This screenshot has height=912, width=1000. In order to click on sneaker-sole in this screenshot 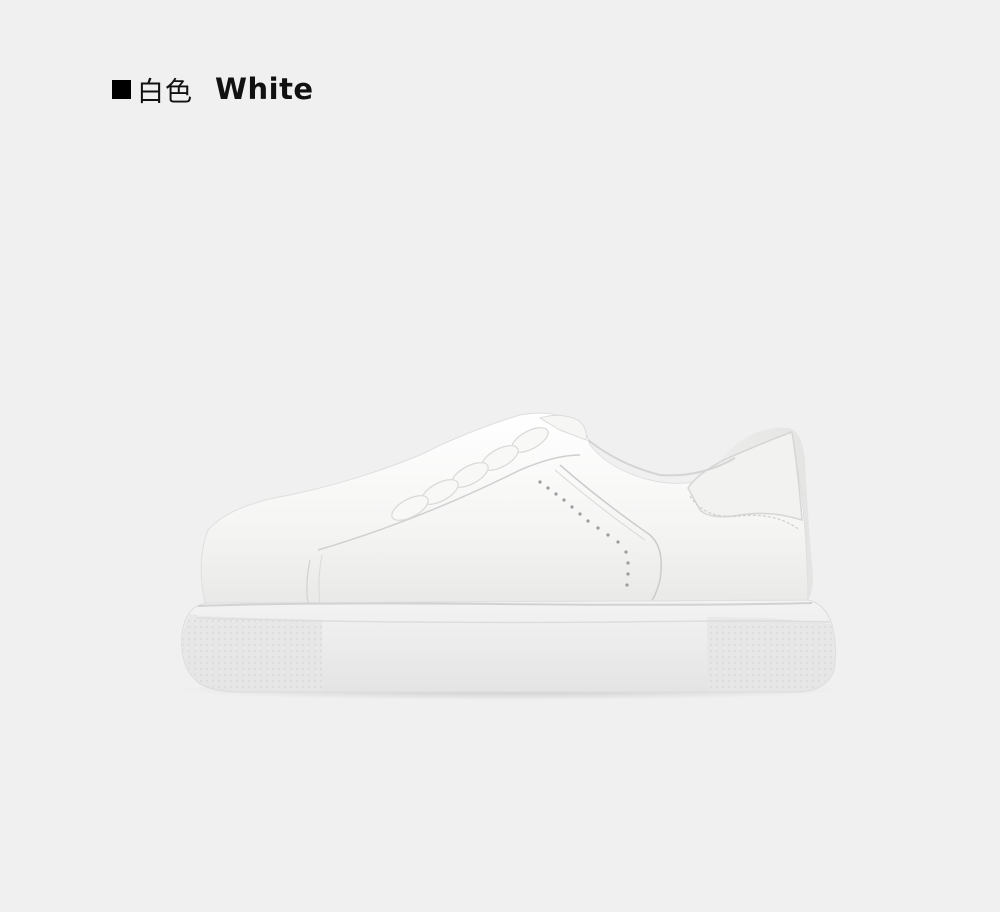, I will do `click(509, 646)`.